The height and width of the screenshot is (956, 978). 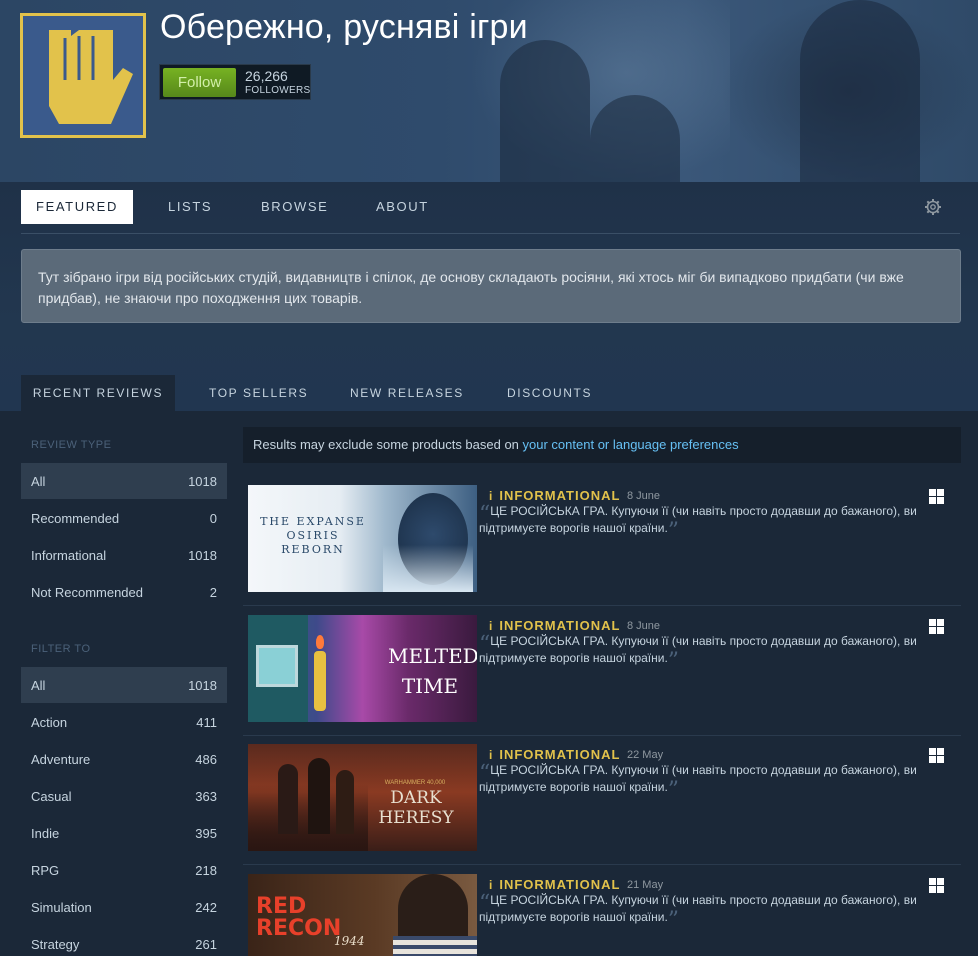 What do you see at coordinates (98, 393) in the screenshot?
I see `tab-recent-reviews: RECENT REVIEWS` at bounding box center [98, 393].